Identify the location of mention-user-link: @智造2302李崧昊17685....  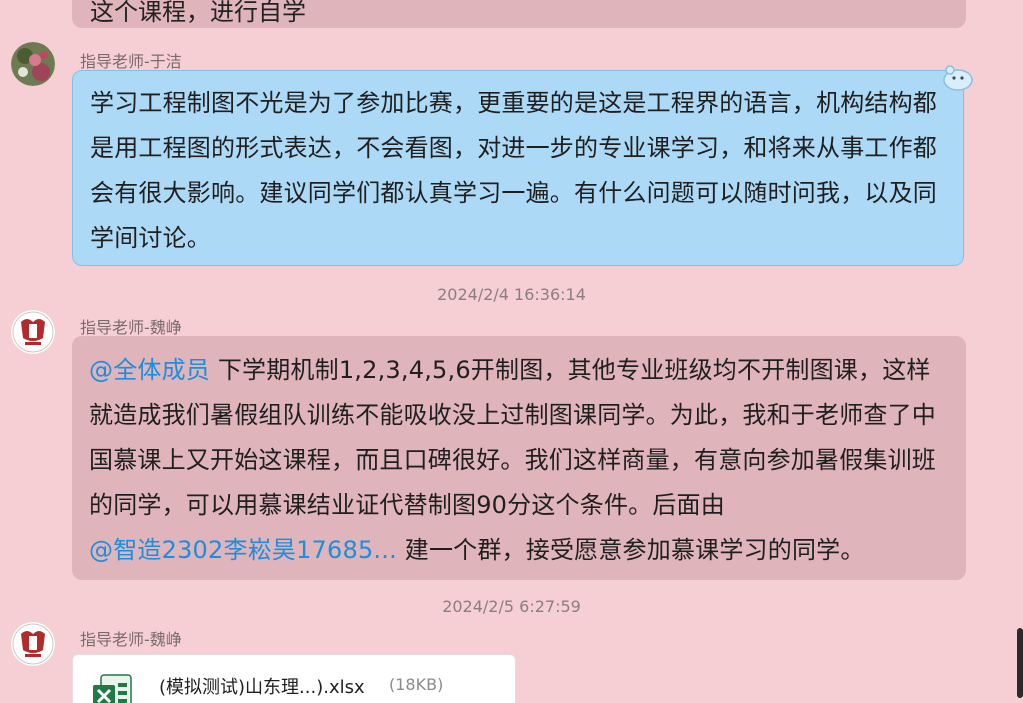
(243, 550).